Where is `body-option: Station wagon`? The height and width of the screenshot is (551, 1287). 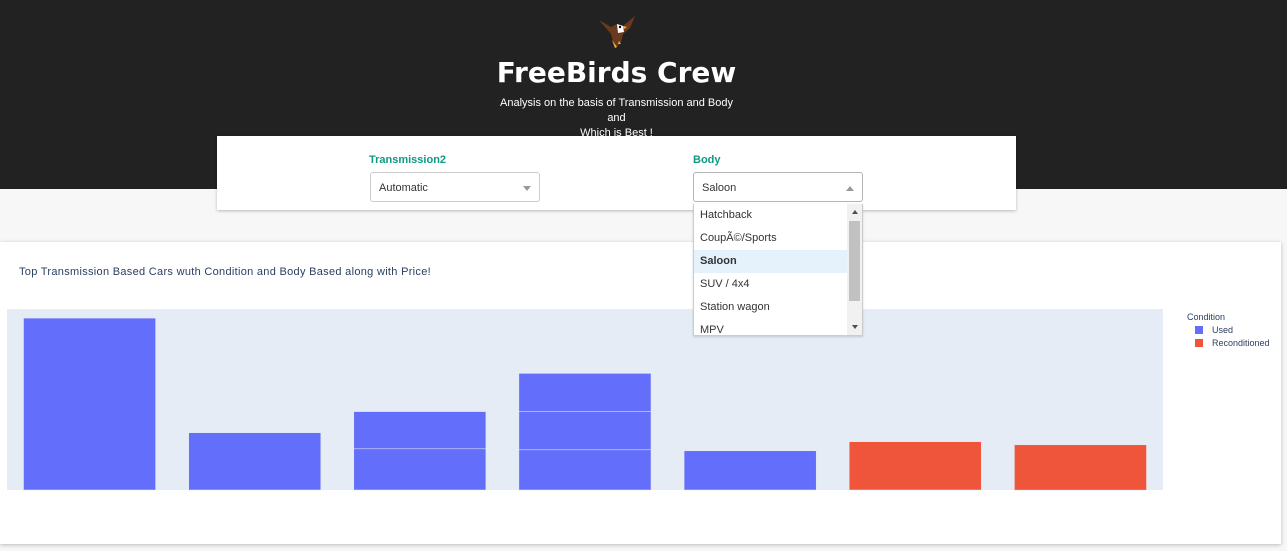 body-option: Station wagon is located at coordinates (770, 307).